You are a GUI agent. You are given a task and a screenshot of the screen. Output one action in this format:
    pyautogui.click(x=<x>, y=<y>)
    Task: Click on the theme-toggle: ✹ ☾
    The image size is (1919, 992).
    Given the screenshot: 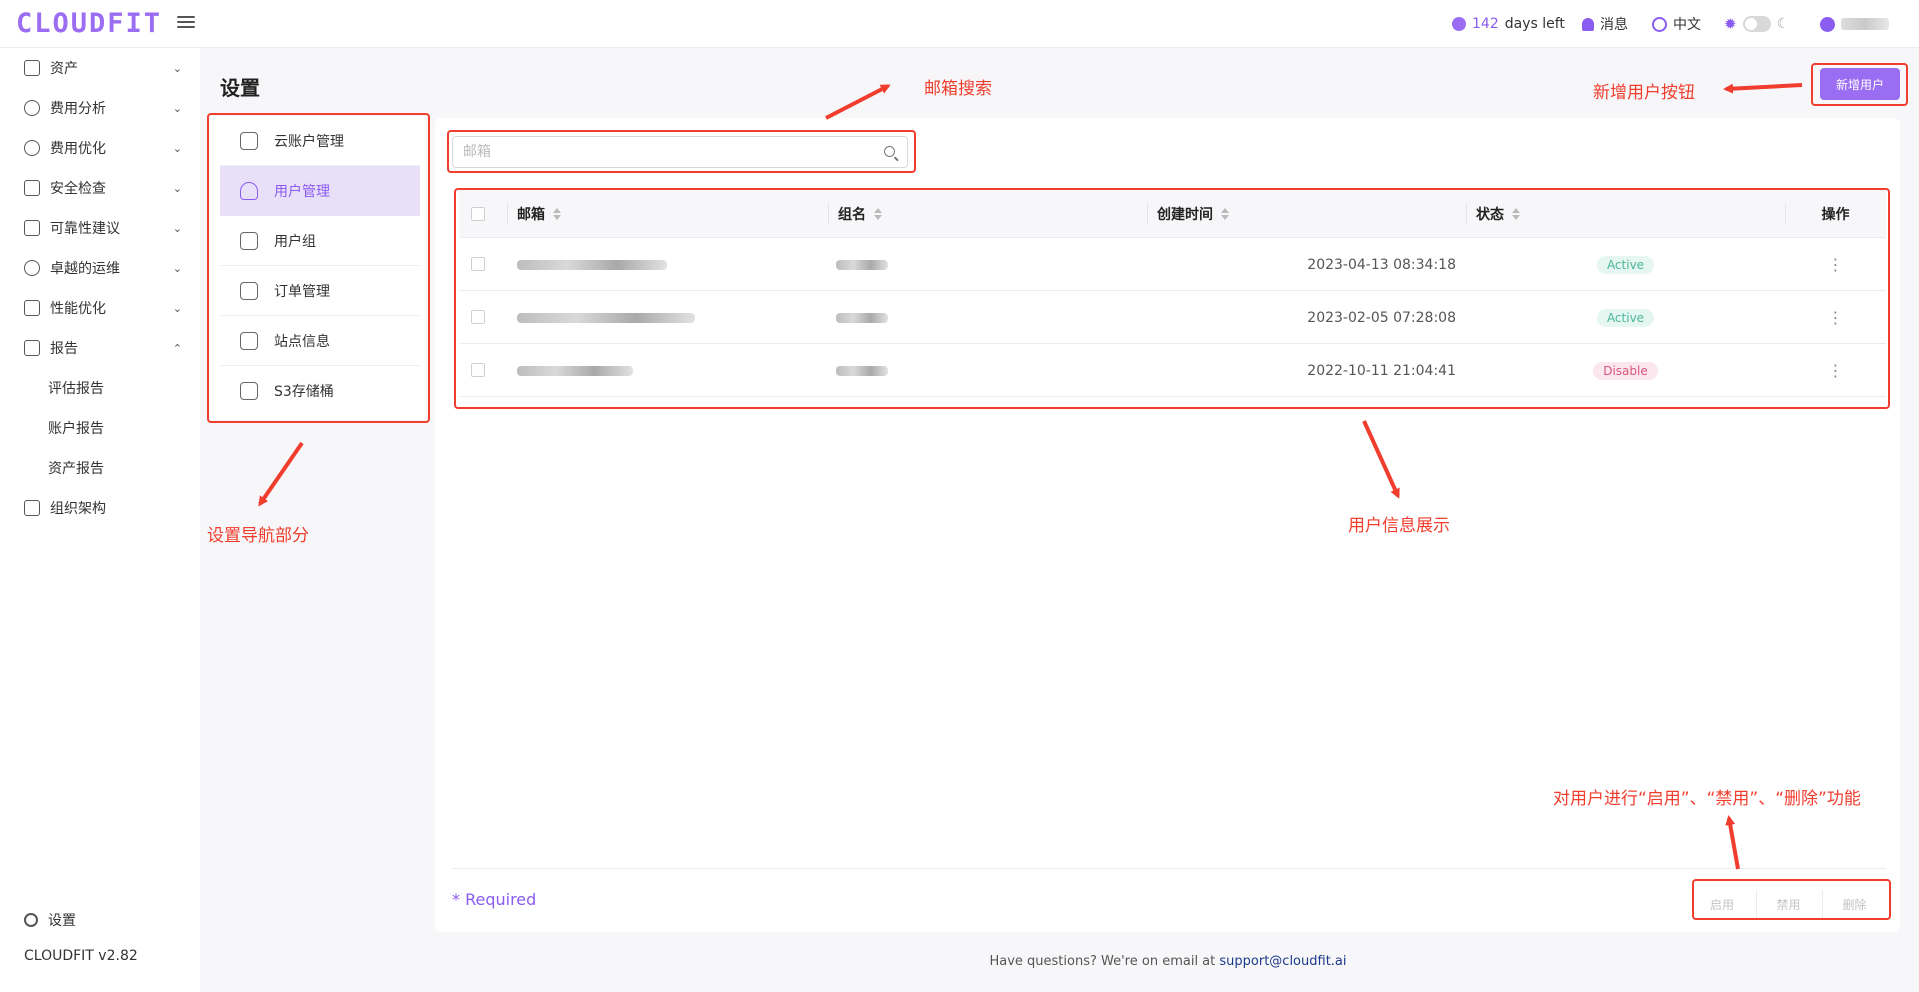 What is the action you would take?
    pyautogui.click(x=1756, y=24)
    